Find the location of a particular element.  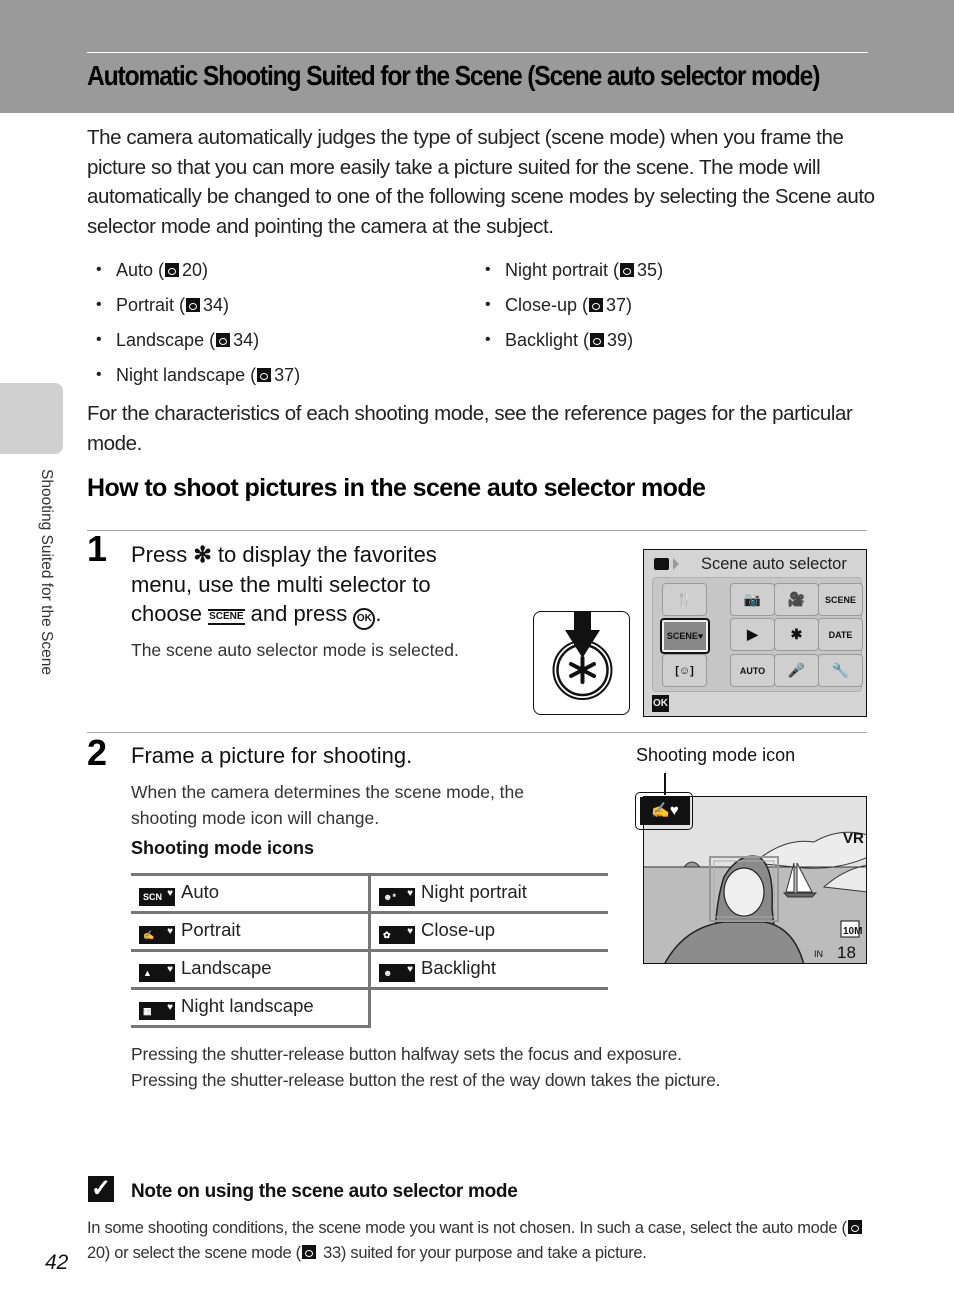

header-rule is located at coordinates (477, 52).